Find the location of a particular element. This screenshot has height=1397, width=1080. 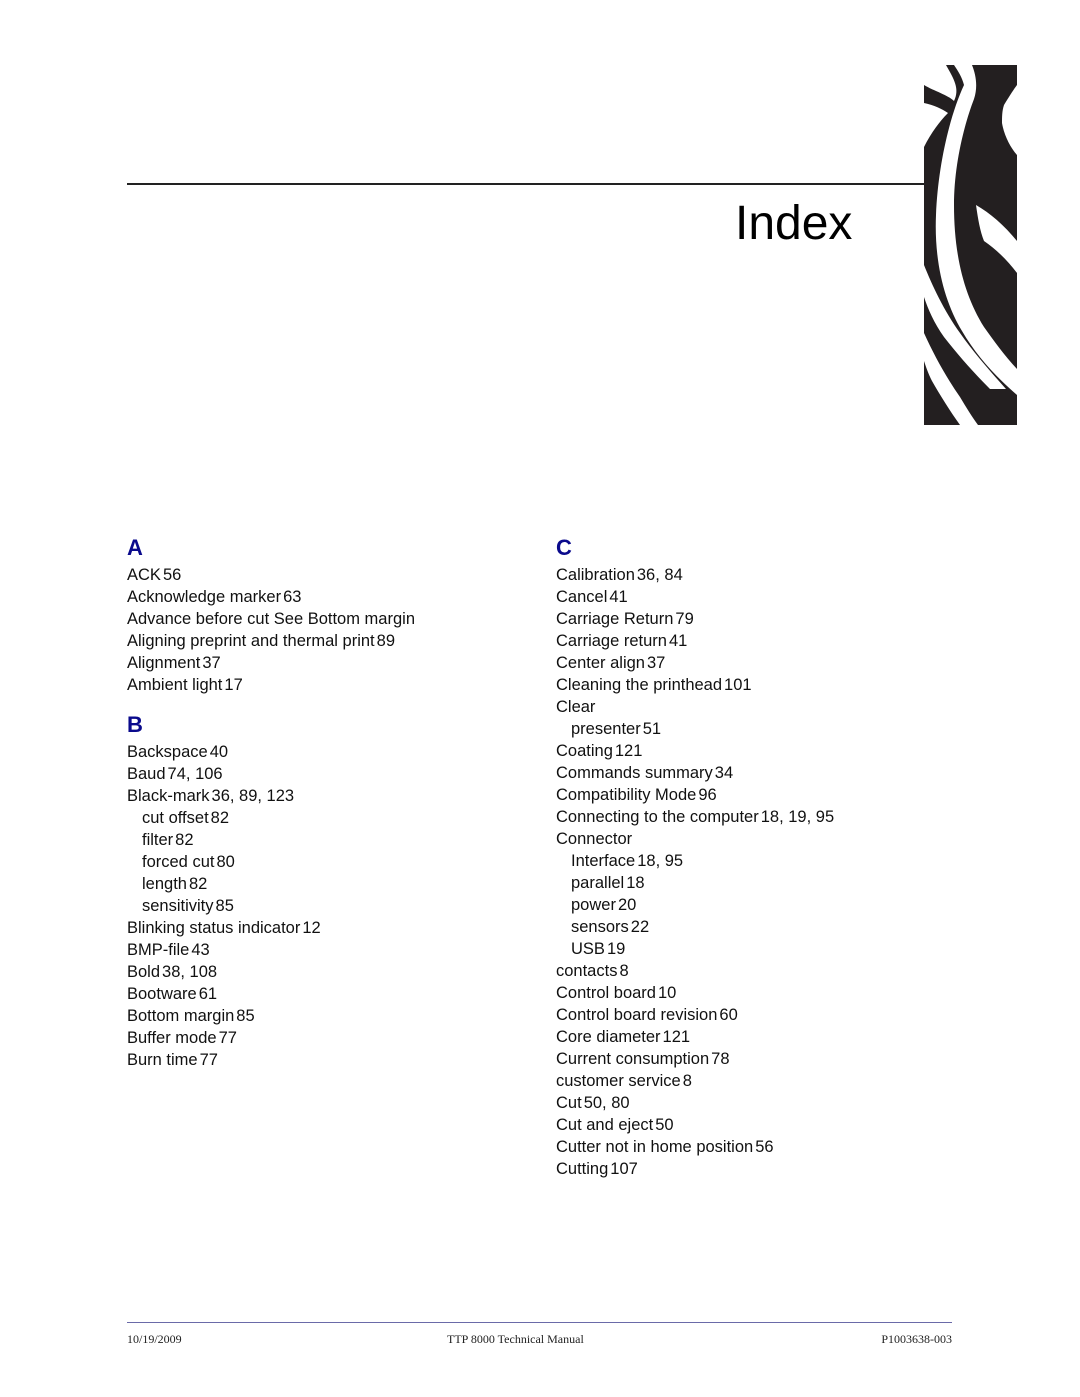

index-page-numbers: 107 is located at coordinates (624, 1169).